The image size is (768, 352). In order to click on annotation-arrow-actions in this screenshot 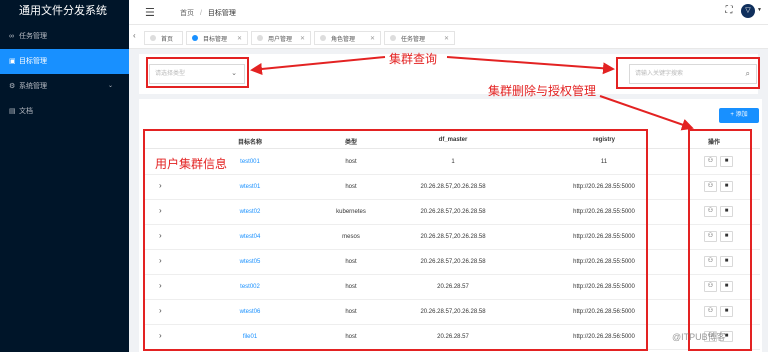, I will do `click(646, 113)`.